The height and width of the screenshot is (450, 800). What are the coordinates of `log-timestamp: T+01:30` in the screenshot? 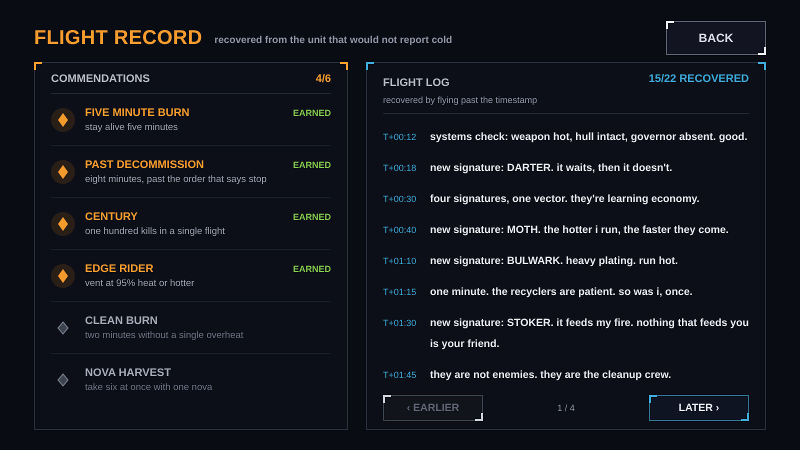 It's located at (400, 323).